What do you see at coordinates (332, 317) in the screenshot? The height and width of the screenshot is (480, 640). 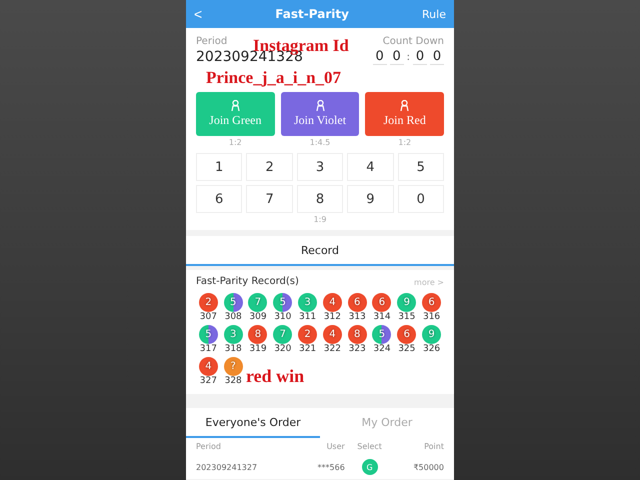 I see `period-number: 312` at bounding box center [332, 317].